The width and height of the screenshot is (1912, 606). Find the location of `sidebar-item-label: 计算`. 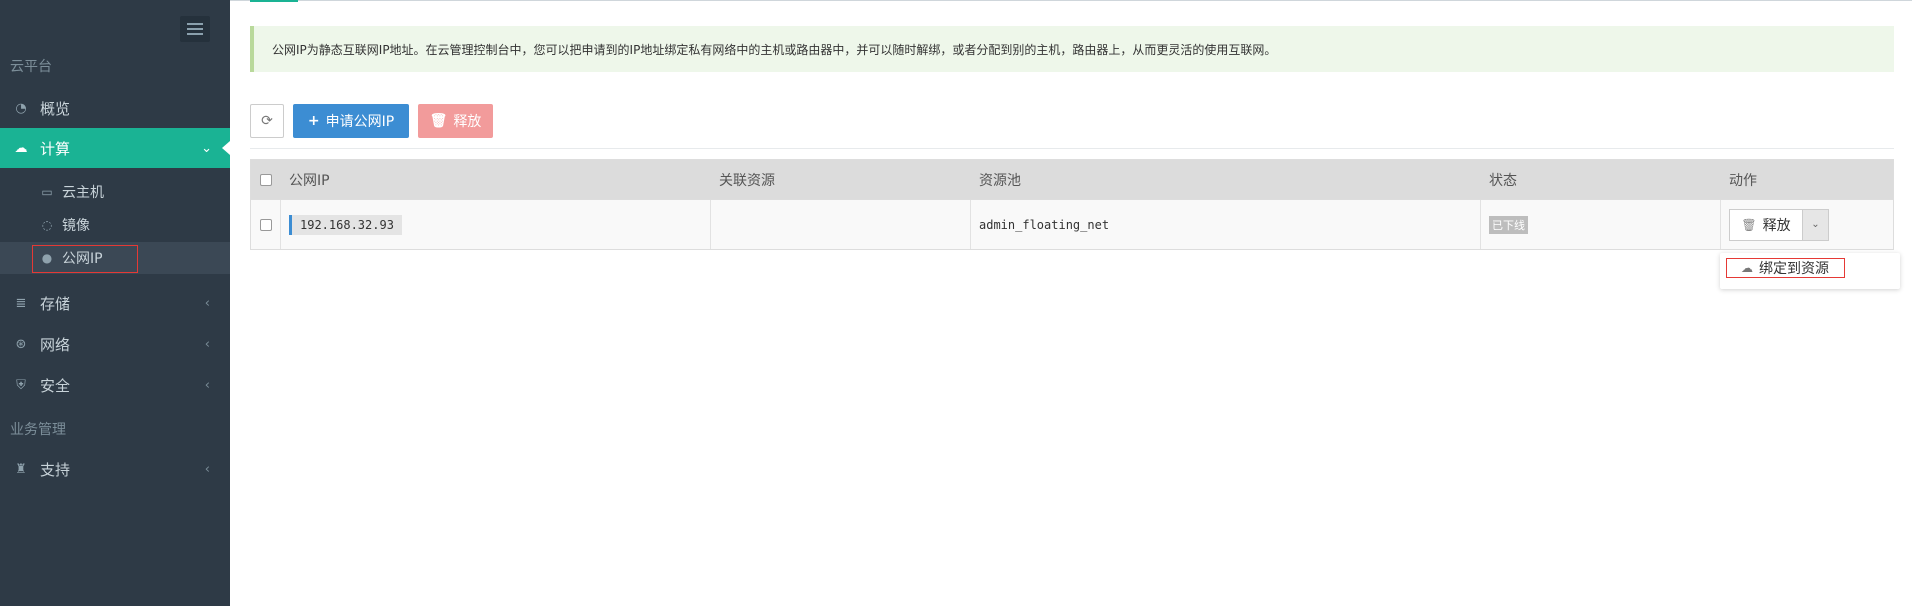

sidebar-item-label: 计算 is located at coordinates (55, 148).